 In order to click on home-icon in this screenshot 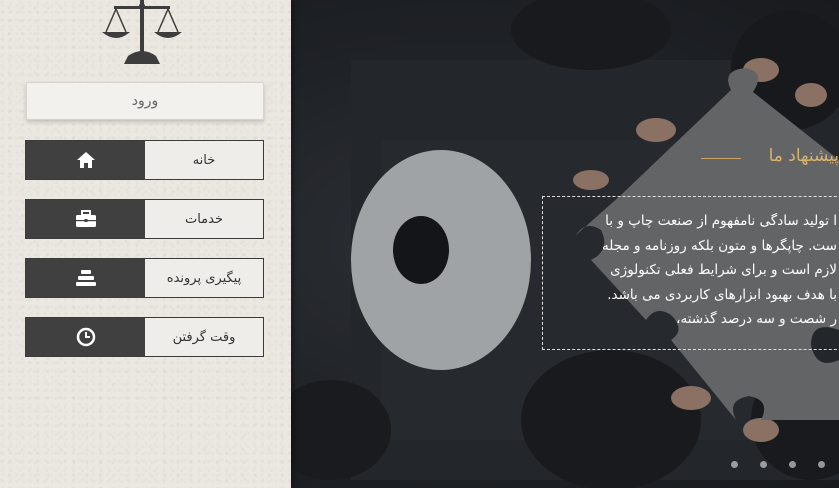, I will do `click(85, 160)`.